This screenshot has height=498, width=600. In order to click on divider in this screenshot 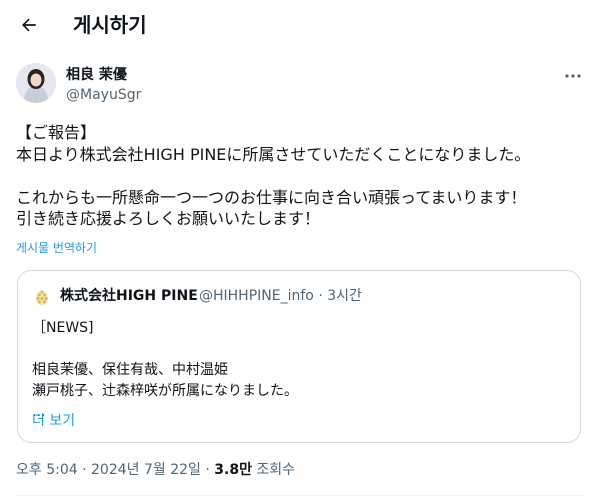, I will do `click(300, 495)`.